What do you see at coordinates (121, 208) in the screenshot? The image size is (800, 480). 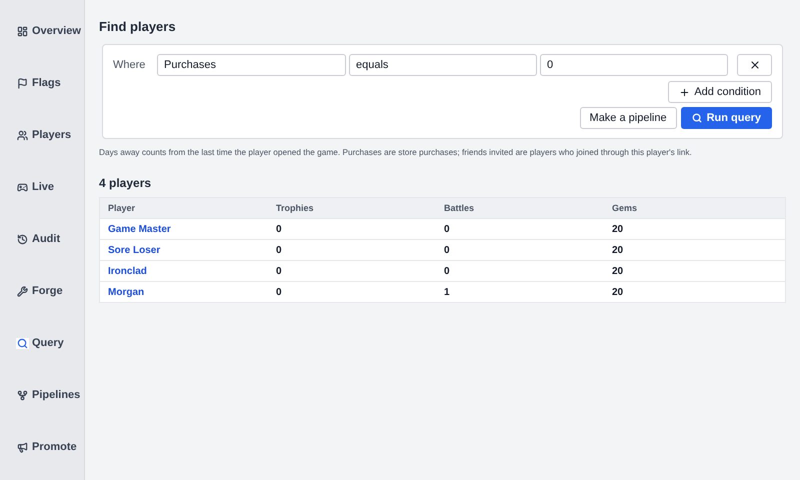 I see `column-header: Player` at bounding box center [121, 208].